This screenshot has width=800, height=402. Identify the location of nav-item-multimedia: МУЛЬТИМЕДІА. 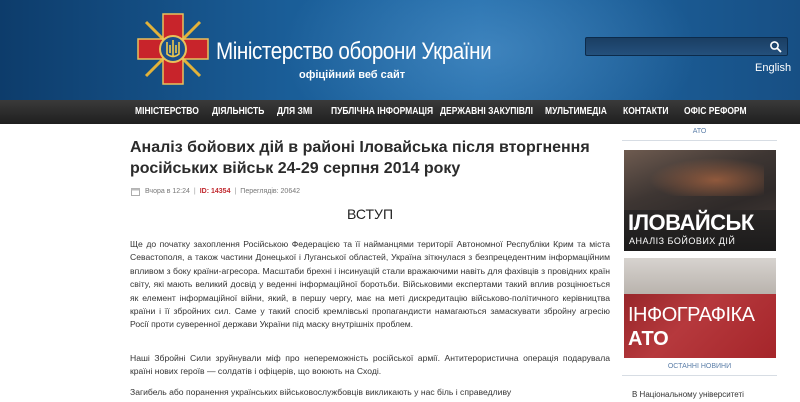
(576, 112).